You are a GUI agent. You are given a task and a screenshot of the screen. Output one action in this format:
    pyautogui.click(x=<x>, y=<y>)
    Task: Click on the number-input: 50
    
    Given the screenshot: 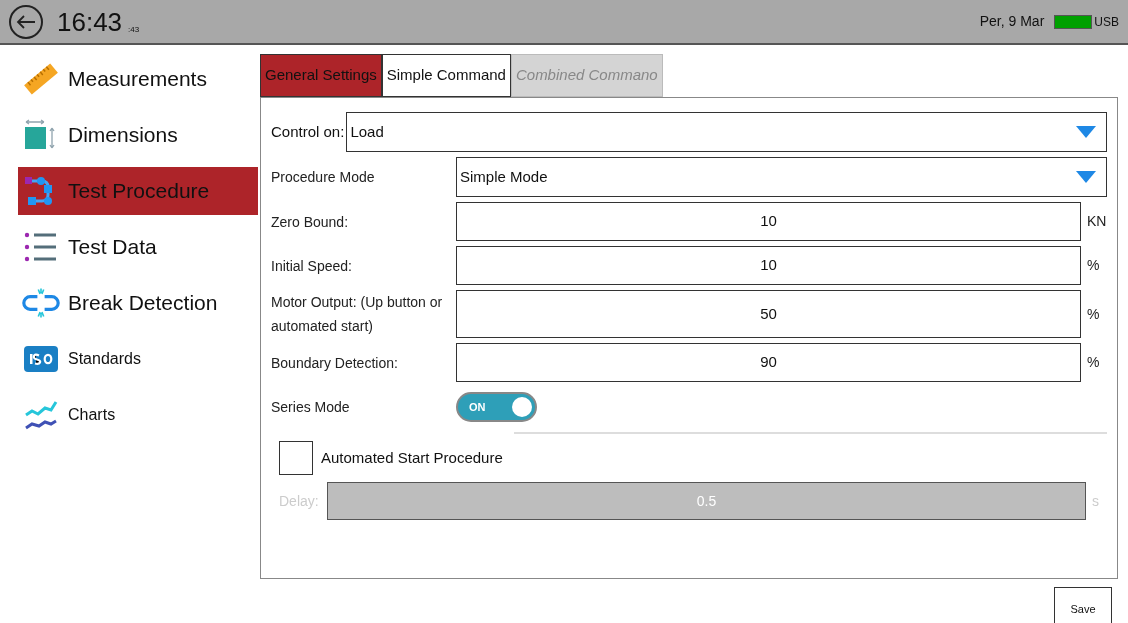 What is the action you would take?
    pyautogui.click(x=768, y=314)
    